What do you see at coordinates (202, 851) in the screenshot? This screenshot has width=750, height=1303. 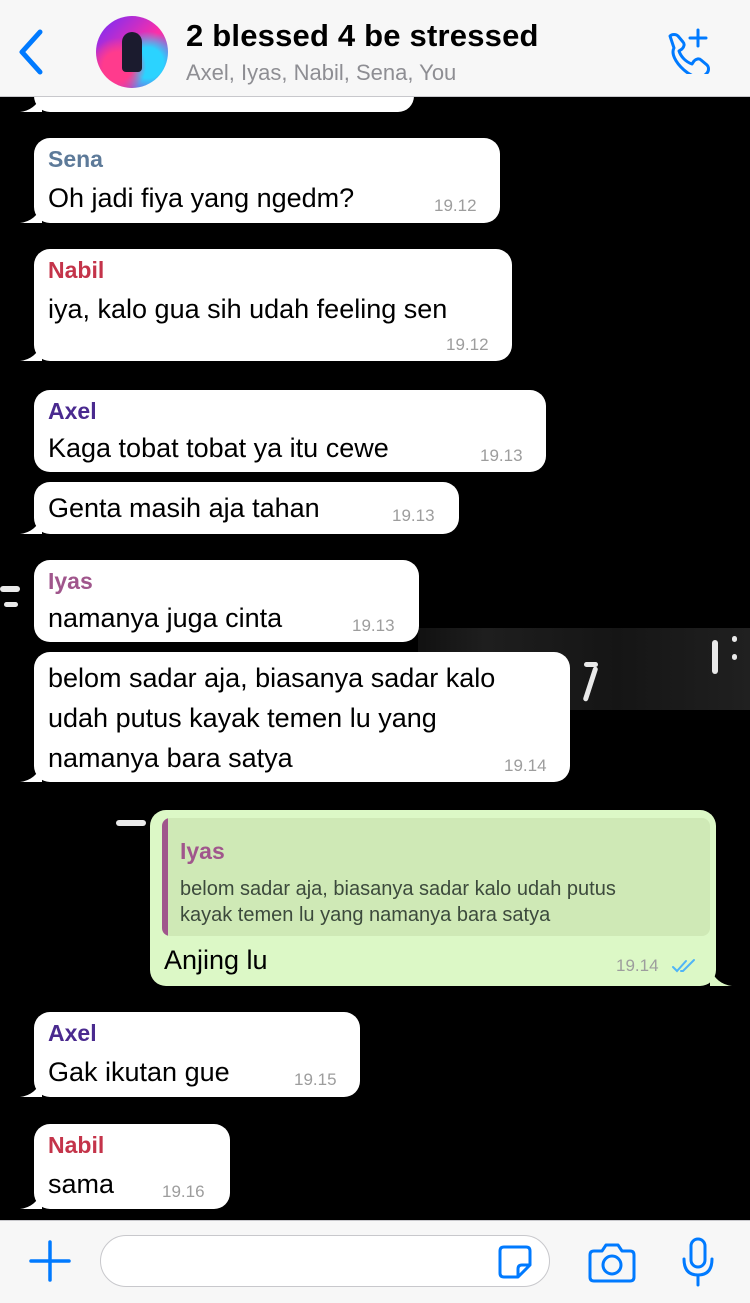 I see `quoted-sender: Iyas` at bounding box center [202, 851].